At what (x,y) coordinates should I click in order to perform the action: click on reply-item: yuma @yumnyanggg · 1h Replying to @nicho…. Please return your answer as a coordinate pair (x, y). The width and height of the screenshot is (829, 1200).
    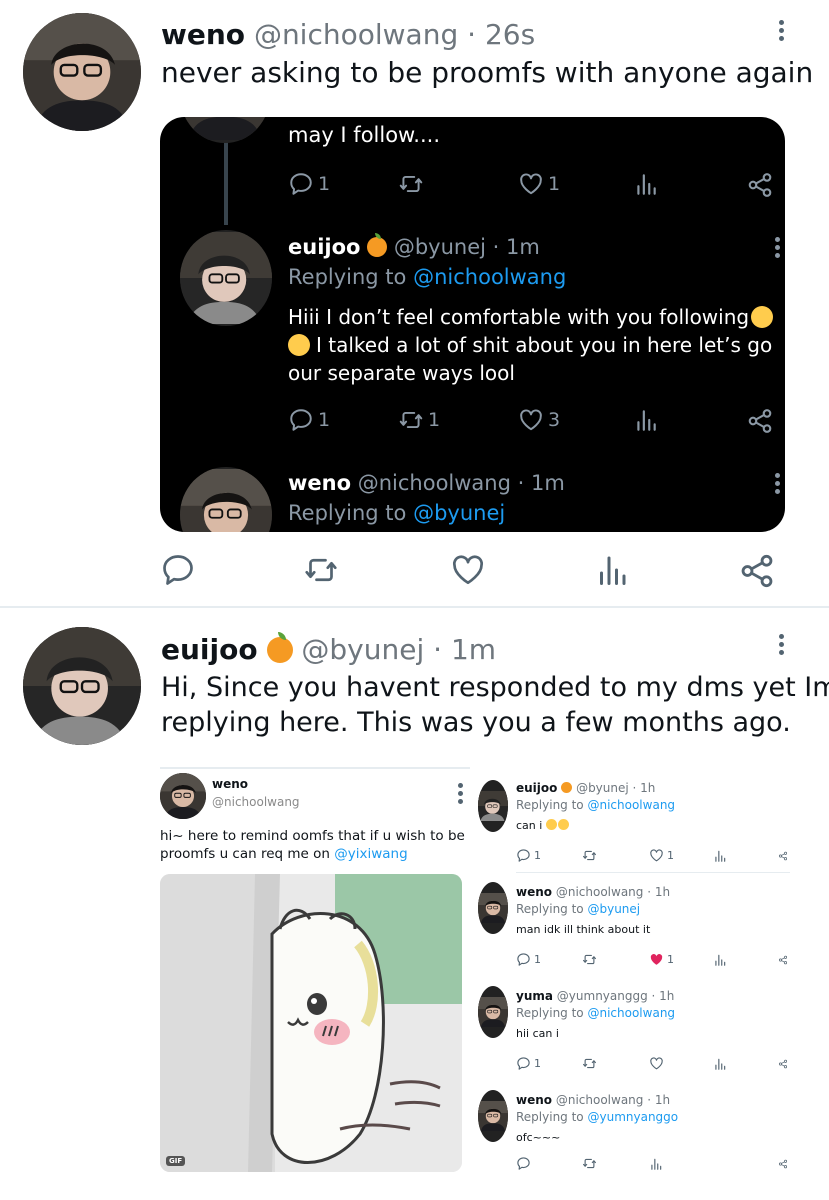
    Looking at the image, I should click on (633, 1032).